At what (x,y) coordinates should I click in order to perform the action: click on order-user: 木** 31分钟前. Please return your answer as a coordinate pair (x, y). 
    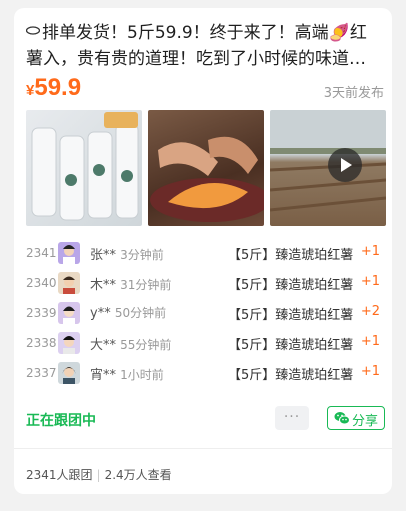
    Looking at the image, I should click on (130, 283).